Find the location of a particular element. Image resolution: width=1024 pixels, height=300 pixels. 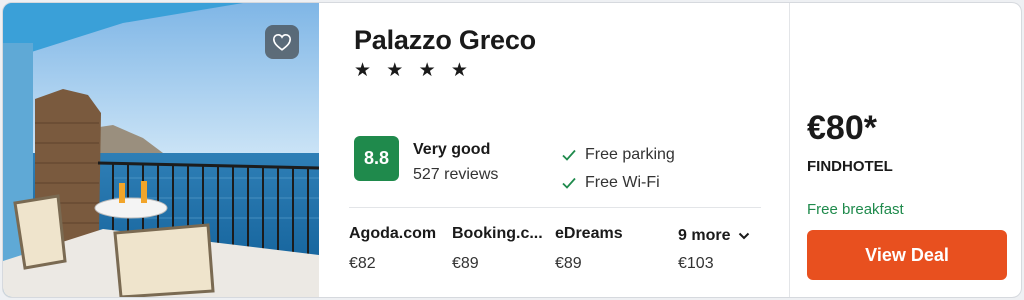

provider-name-edreams: eDreams is located at coordinates (589, 234).